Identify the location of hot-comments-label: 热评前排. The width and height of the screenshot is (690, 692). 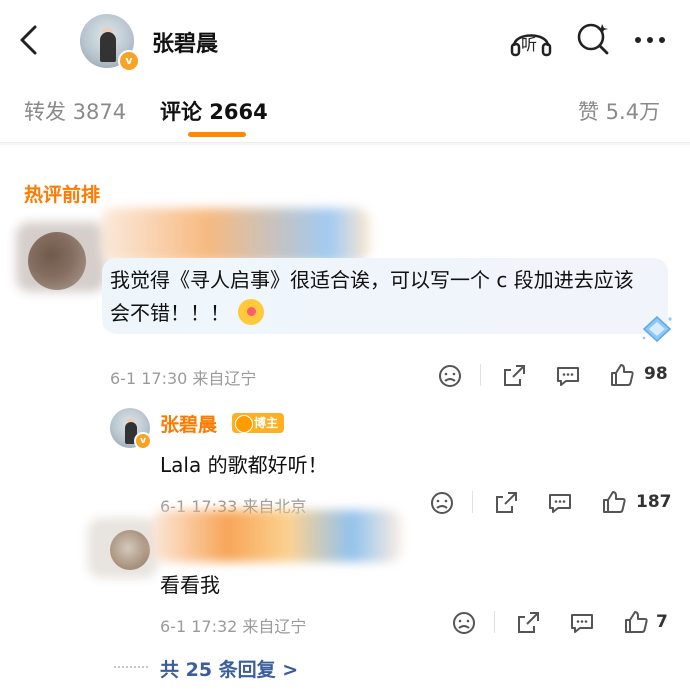
(62, 195).